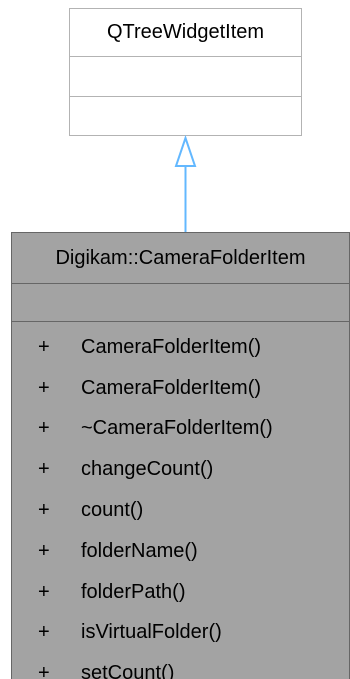 The image size is (350, 679). What do you see at coordinates (177, 428) in the screenshot?
I see `method-name: ~CameraFolderItem()` at bounding box center [177, 428].